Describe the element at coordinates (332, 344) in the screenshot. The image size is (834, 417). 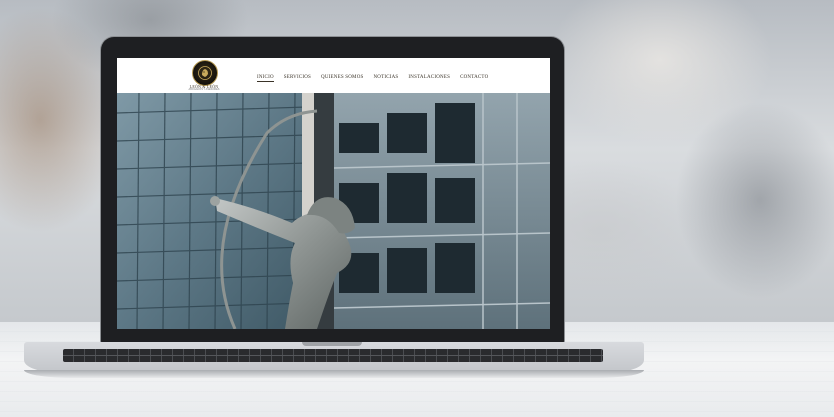
I see `laptop-hinge-notch` at that location.